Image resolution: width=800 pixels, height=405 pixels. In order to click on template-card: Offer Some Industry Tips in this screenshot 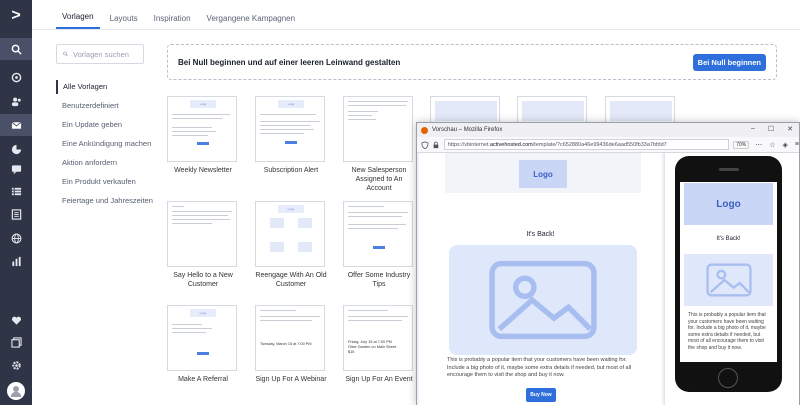, I will do `click(379, 245)`.